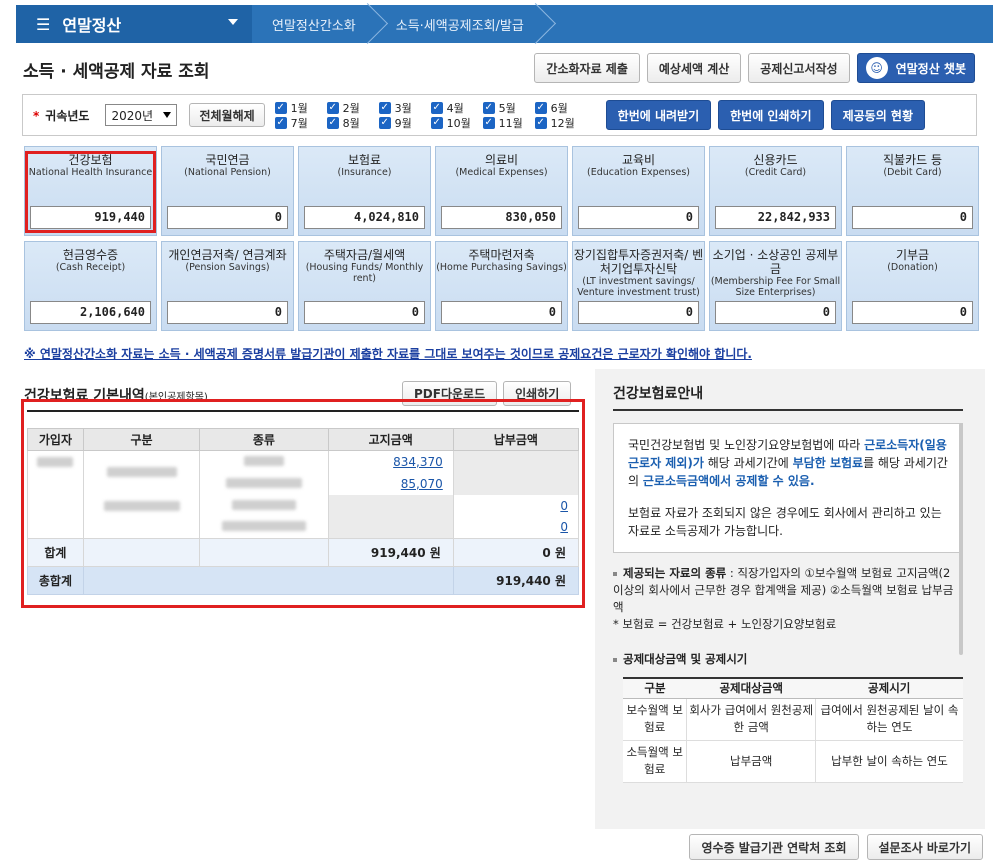  I want to click on month-checkbox: ✓ 1월, so click(297, 108).